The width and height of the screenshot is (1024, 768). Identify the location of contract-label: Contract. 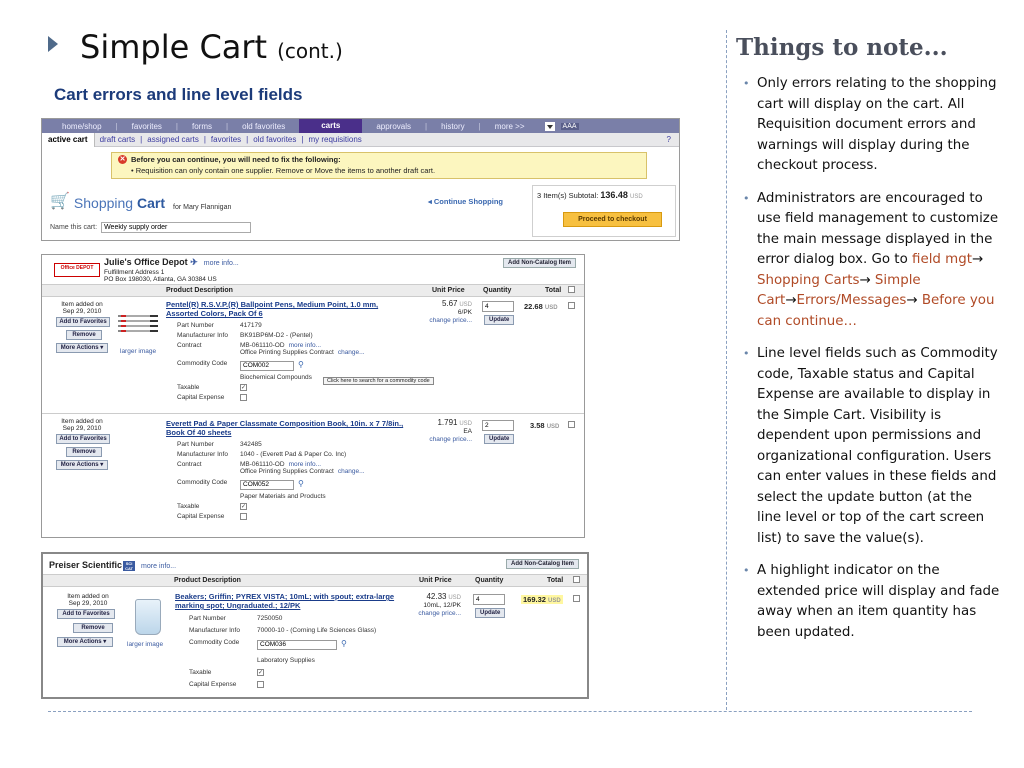
(189, 464).